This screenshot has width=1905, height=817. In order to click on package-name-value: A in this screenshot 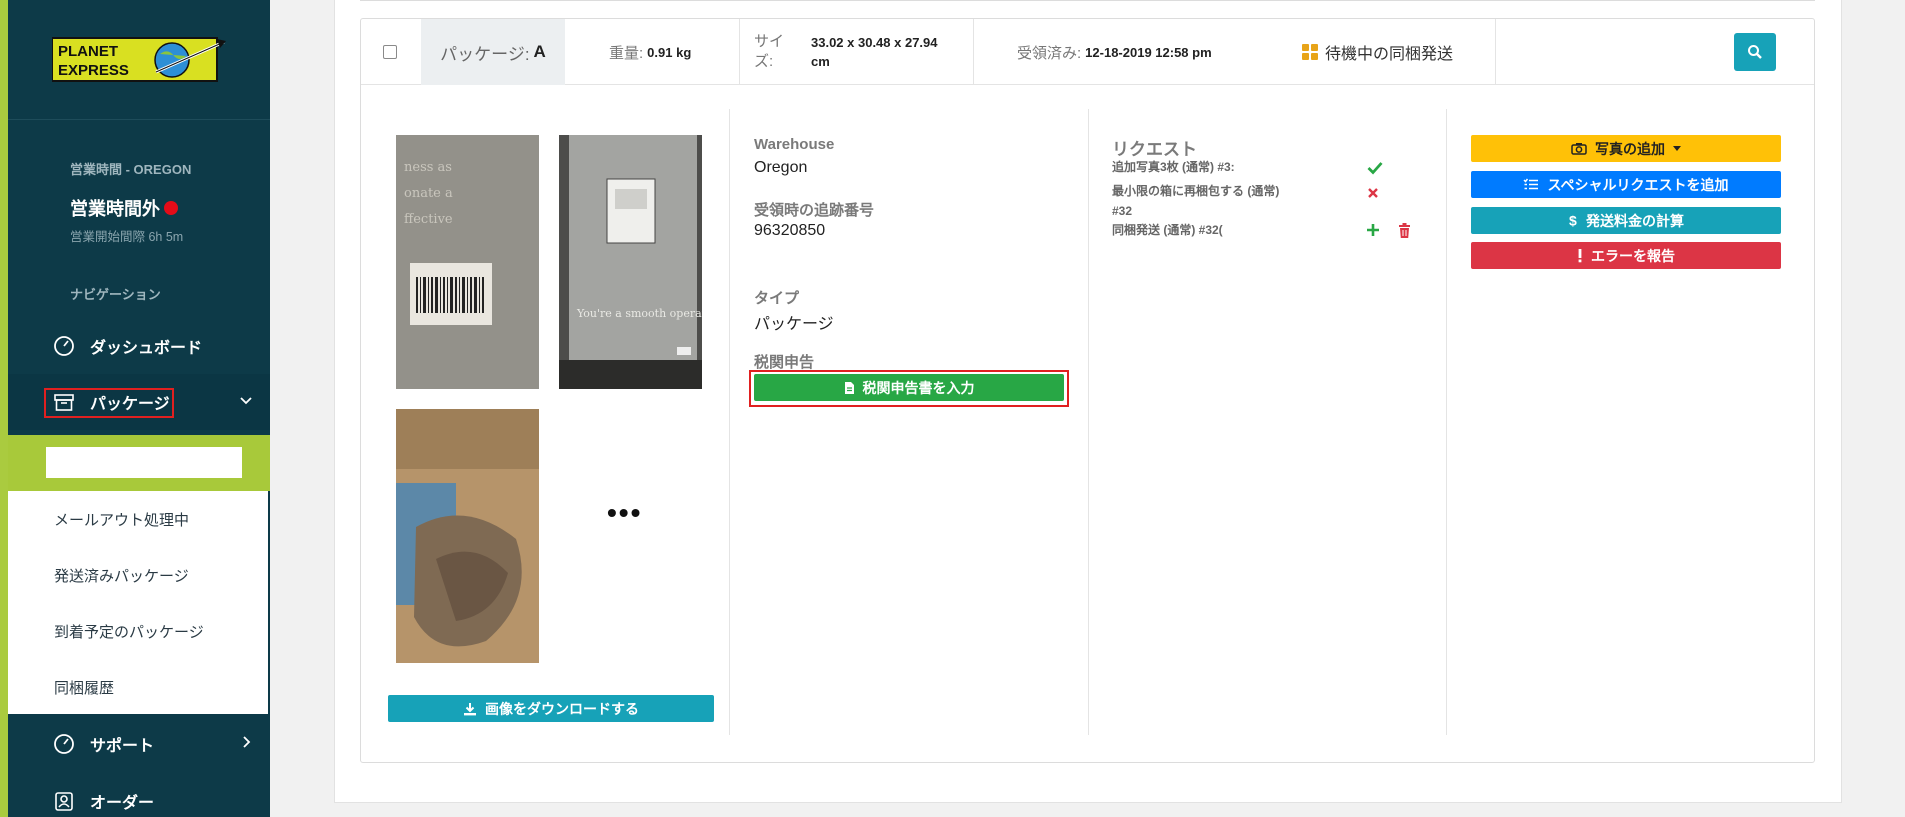, I will do `click(539, 51)`.